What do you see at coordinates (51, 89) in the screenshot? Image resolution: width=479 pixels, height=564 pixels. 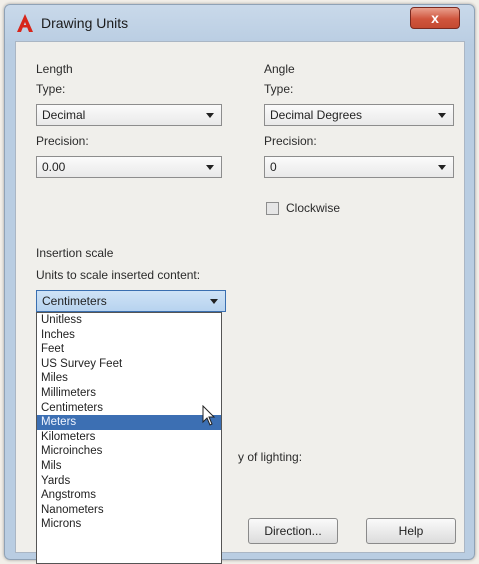 I see `length-type-label: Type:` at bounding box center [51, 89].